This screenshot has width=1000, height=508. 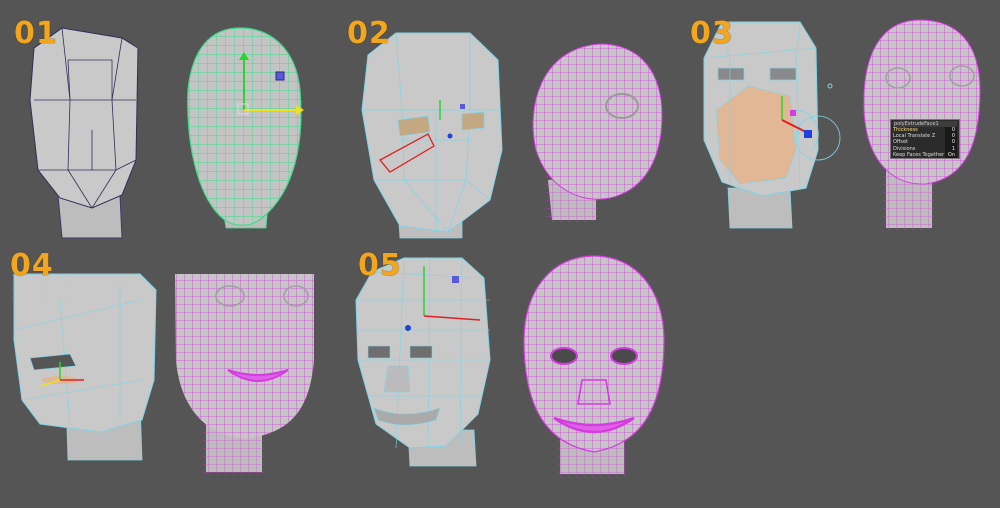 What do you see at coordinates (712, 33) in the screenshot?
I see `step-number-03: 03` at bounding box center [712, 33].